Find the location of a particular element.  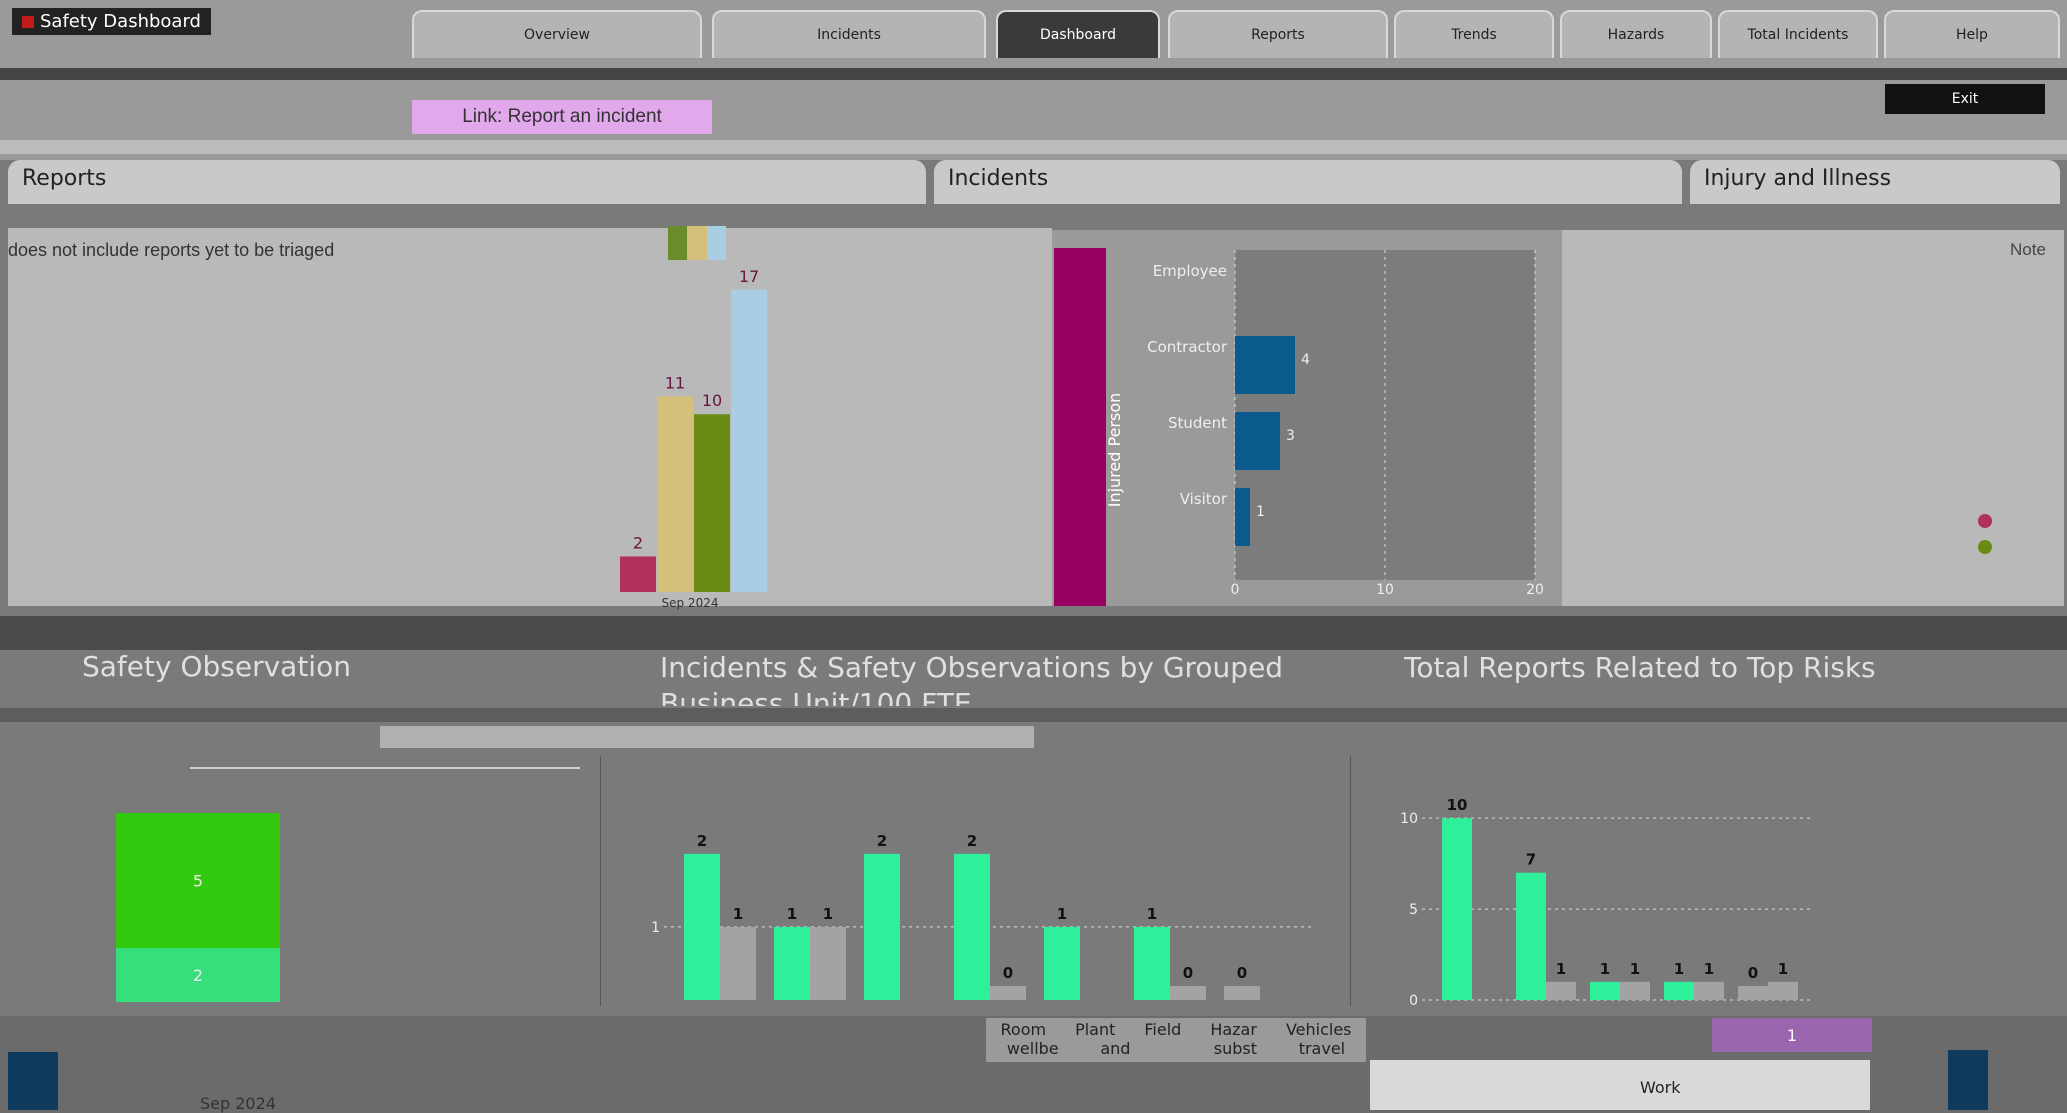

reports-card-title: Reports is located at coordinates (64, 178).